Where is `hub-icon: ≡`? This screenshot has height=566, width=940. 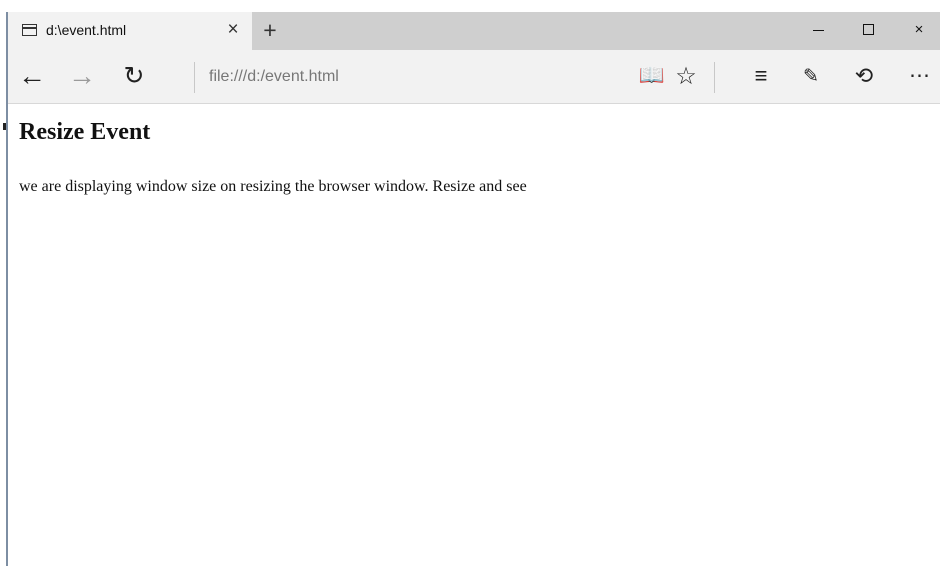
hub-icon: ≡ is located at coordinates (761, 76).